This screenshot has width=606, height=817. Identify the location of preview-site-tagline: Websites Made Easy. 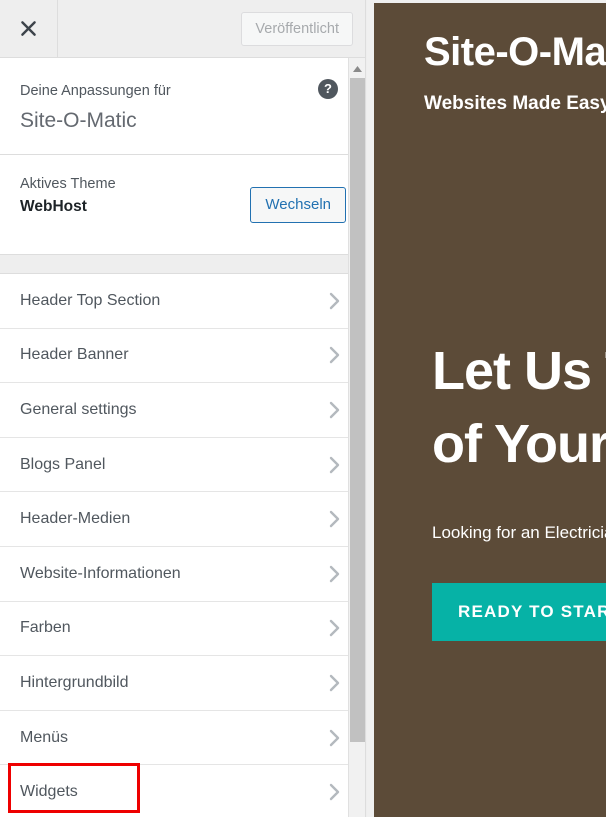
(515, 103).